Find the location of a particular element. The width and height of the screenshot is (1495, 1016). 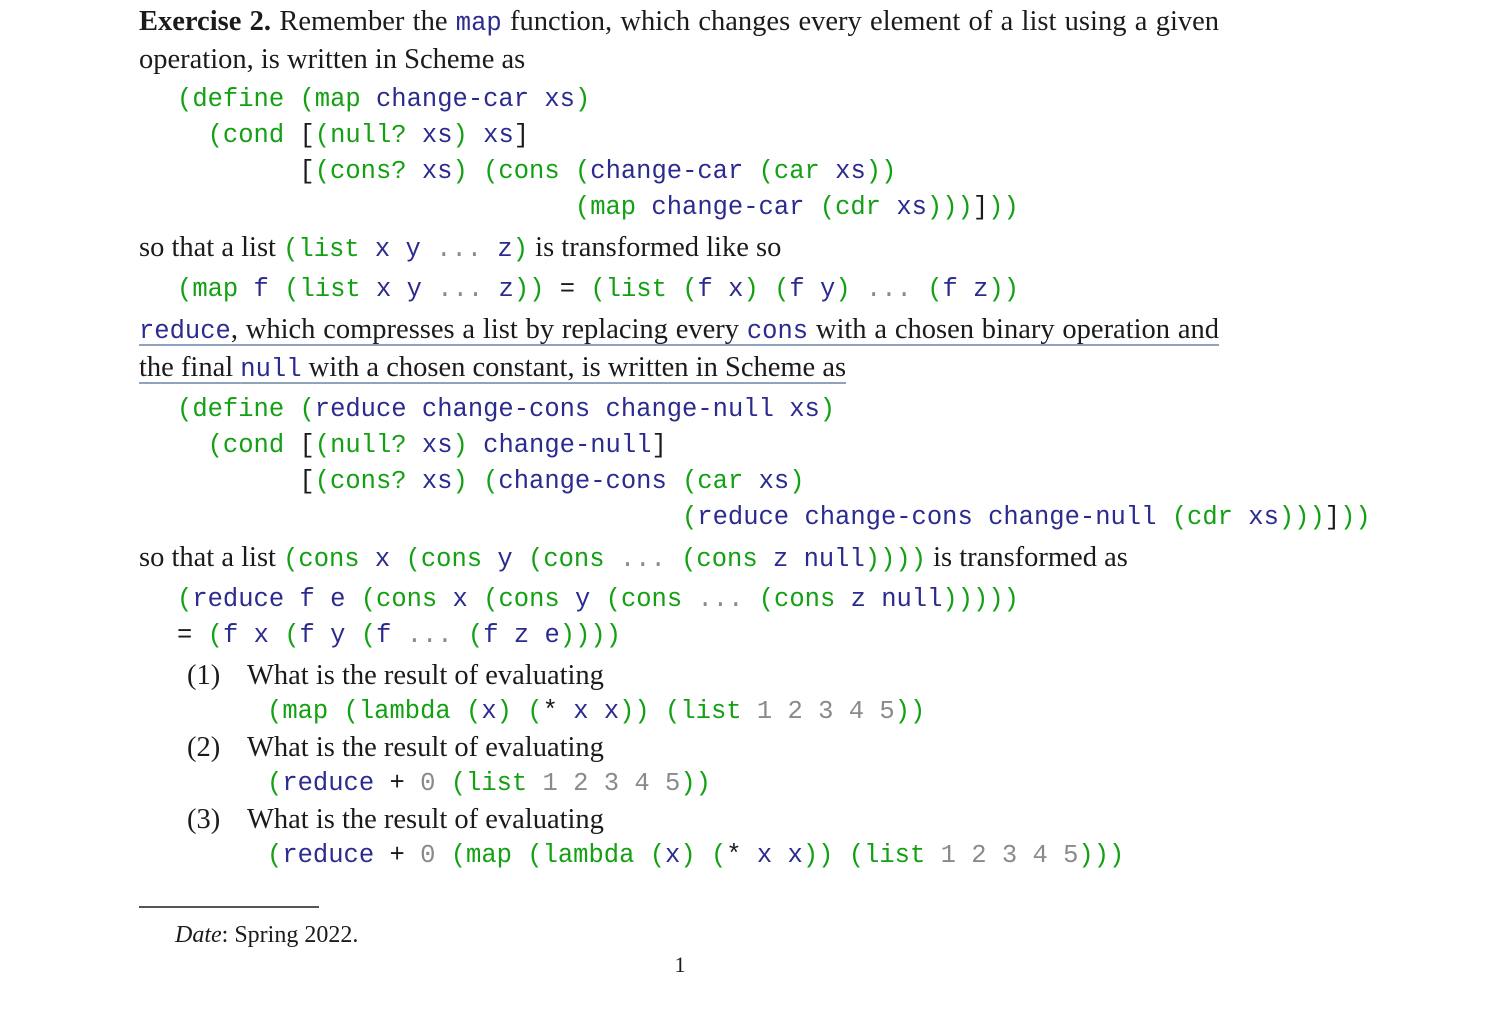

exercise-label: Exercise 2. is located at coordinates (205, 21).